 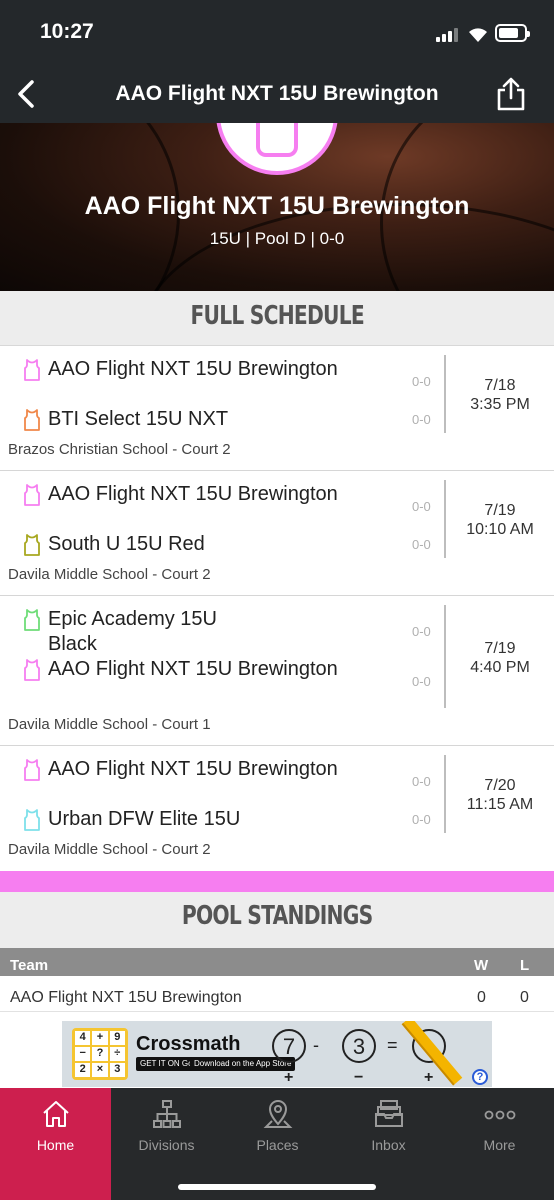 I want to click on inbox-icon, so click(x=389, y=1113).